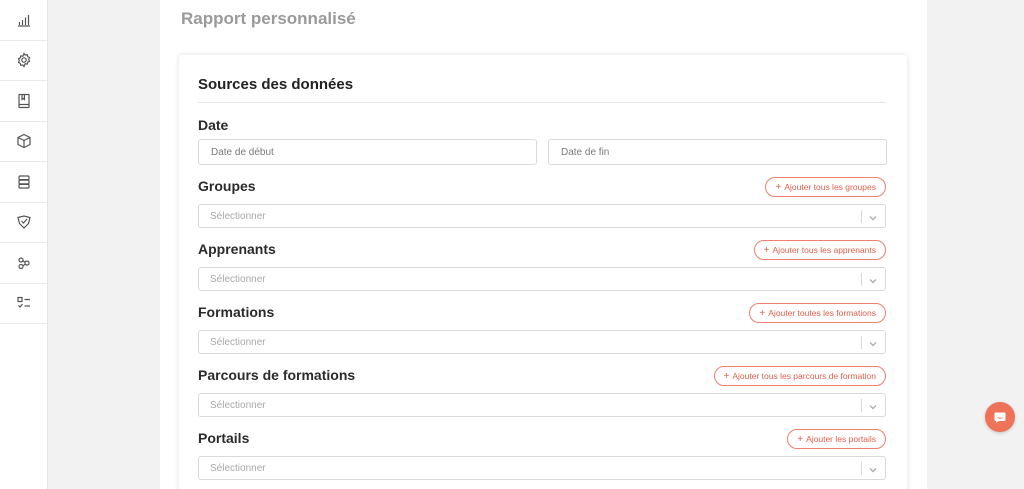  I want to click on checklist-icon, so click(23, 303).